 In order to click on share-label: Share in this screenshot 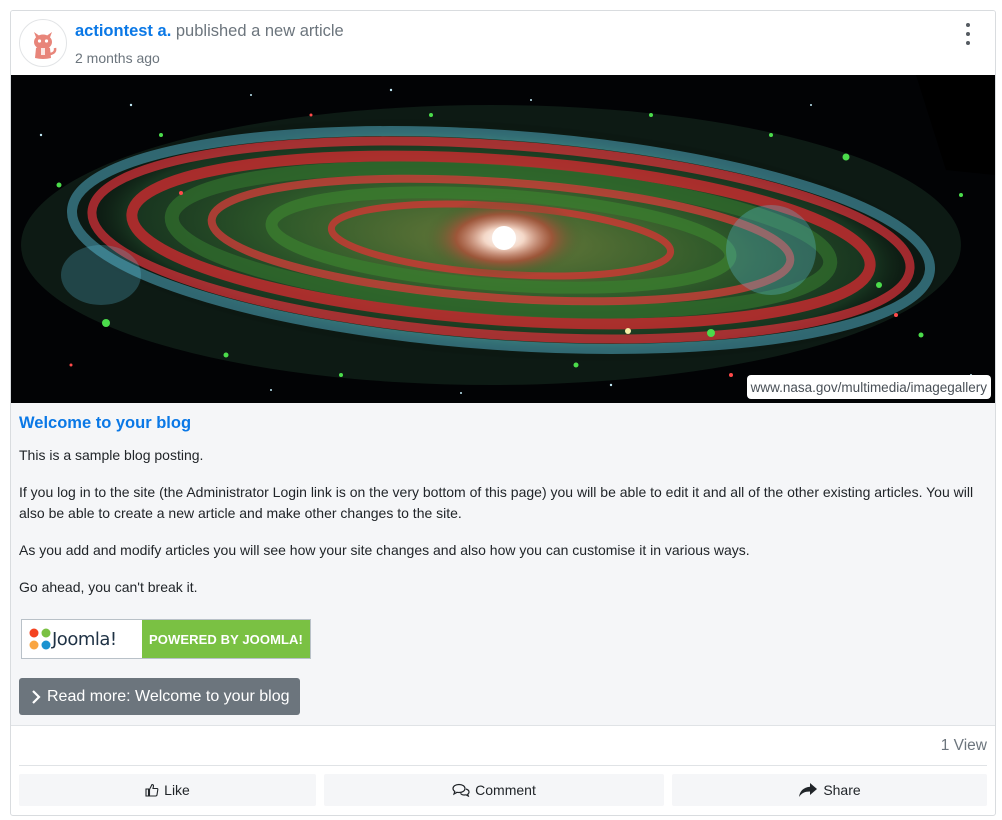, I will do `click(842, 790)`.